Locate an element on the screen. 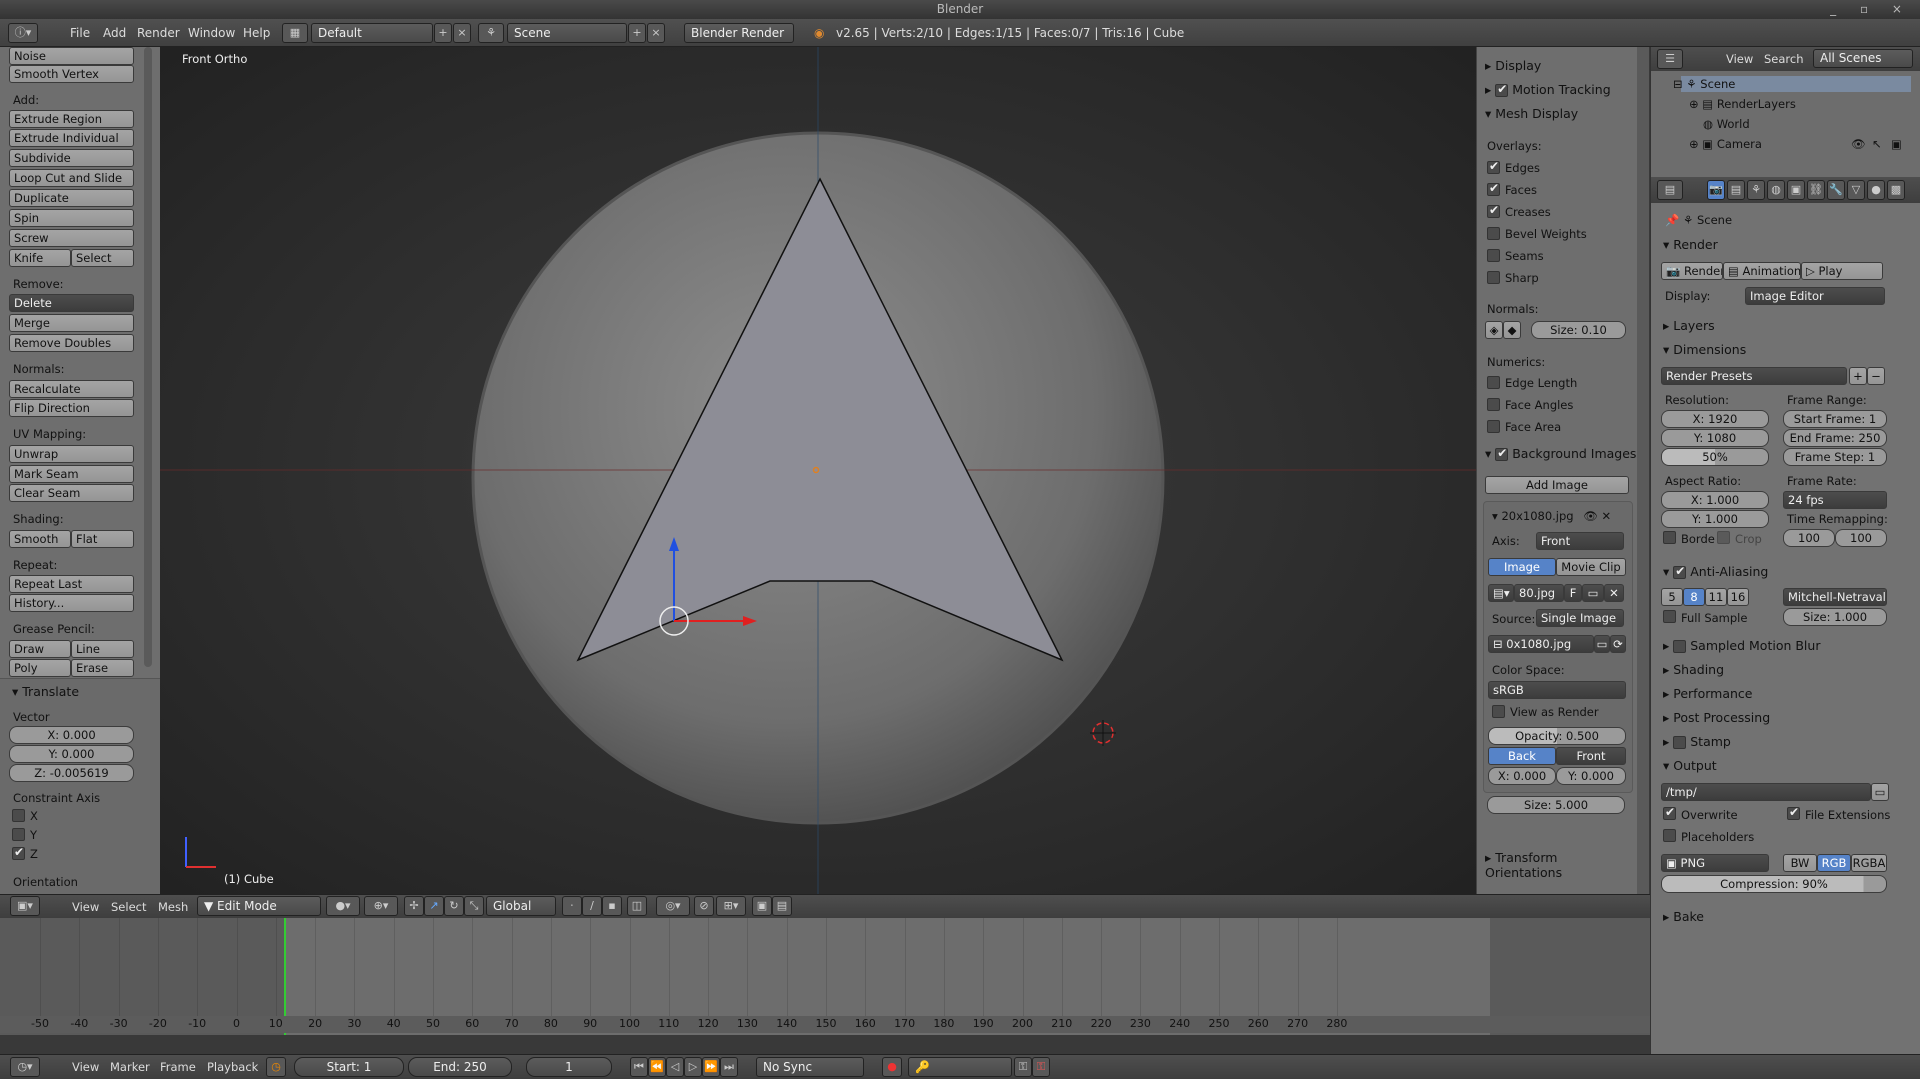 This screenshot has width=1920, height=1079. outliner-item-camera: ⊕ ▣ Camera is located at coordinates (1725, 144).